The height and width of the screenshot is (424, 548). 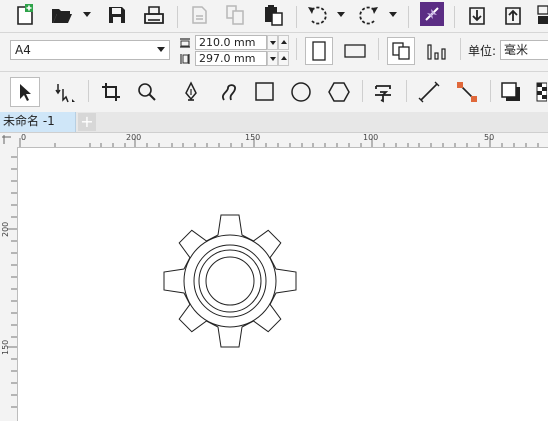 I want to click on import-icon, so click(x=477, y=15).